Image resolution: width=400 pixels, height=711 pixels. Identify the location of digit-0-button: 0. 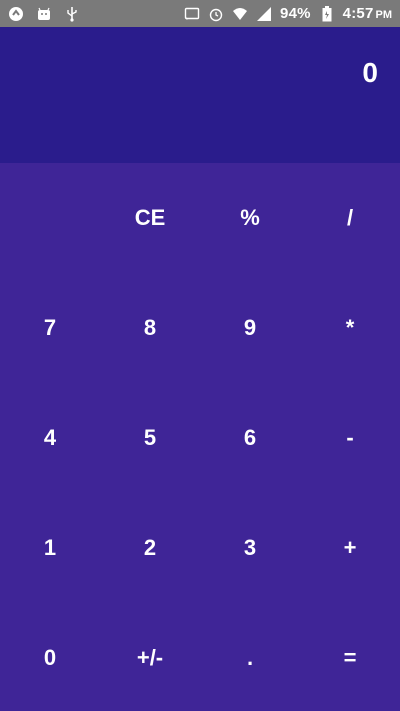
(50, 657).